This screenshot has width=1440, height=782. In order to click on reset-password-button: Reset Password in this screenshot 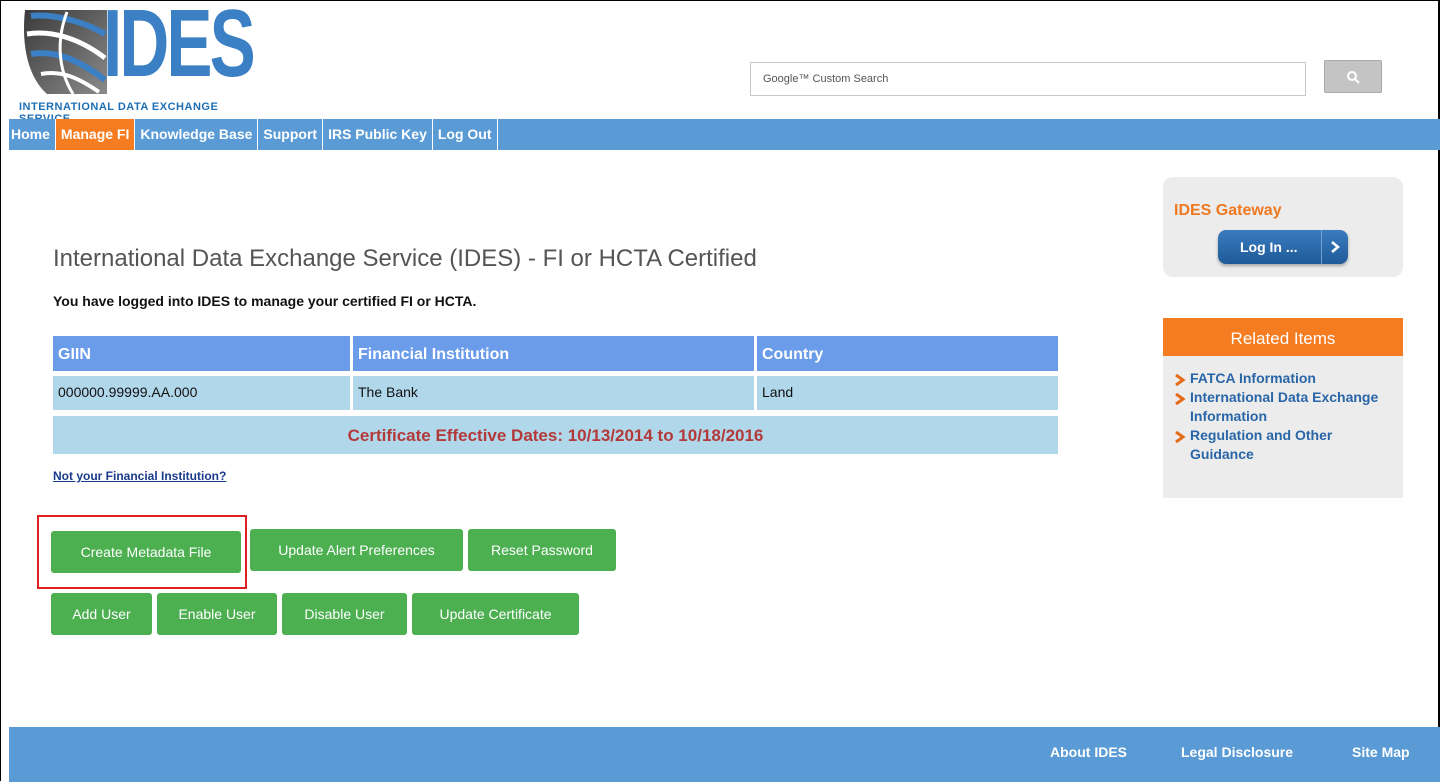, I will do `click(542, 550)`.